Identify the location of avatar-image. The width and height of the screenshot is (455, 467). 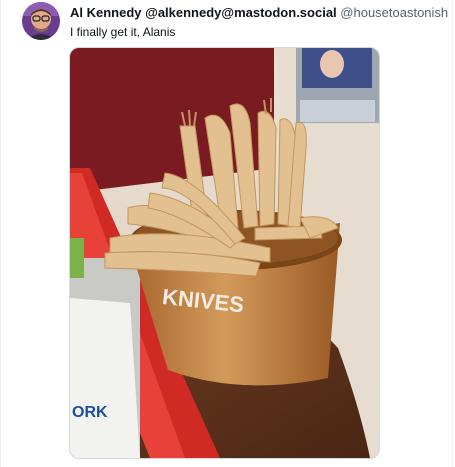
(41, 21).